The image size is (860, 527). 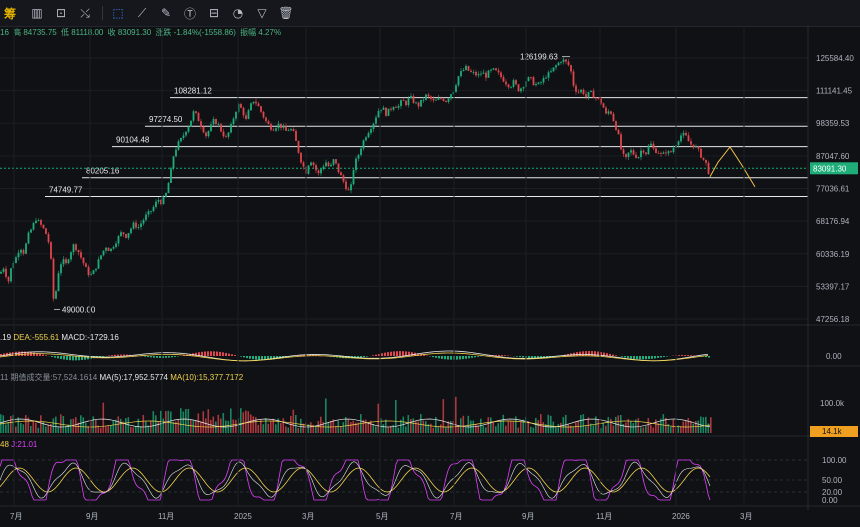 What do you see at coordinates (429, 416) in the screenshot?
I see `volume-panel: 100.0k 14.1k` at bounding box center [429, 416].